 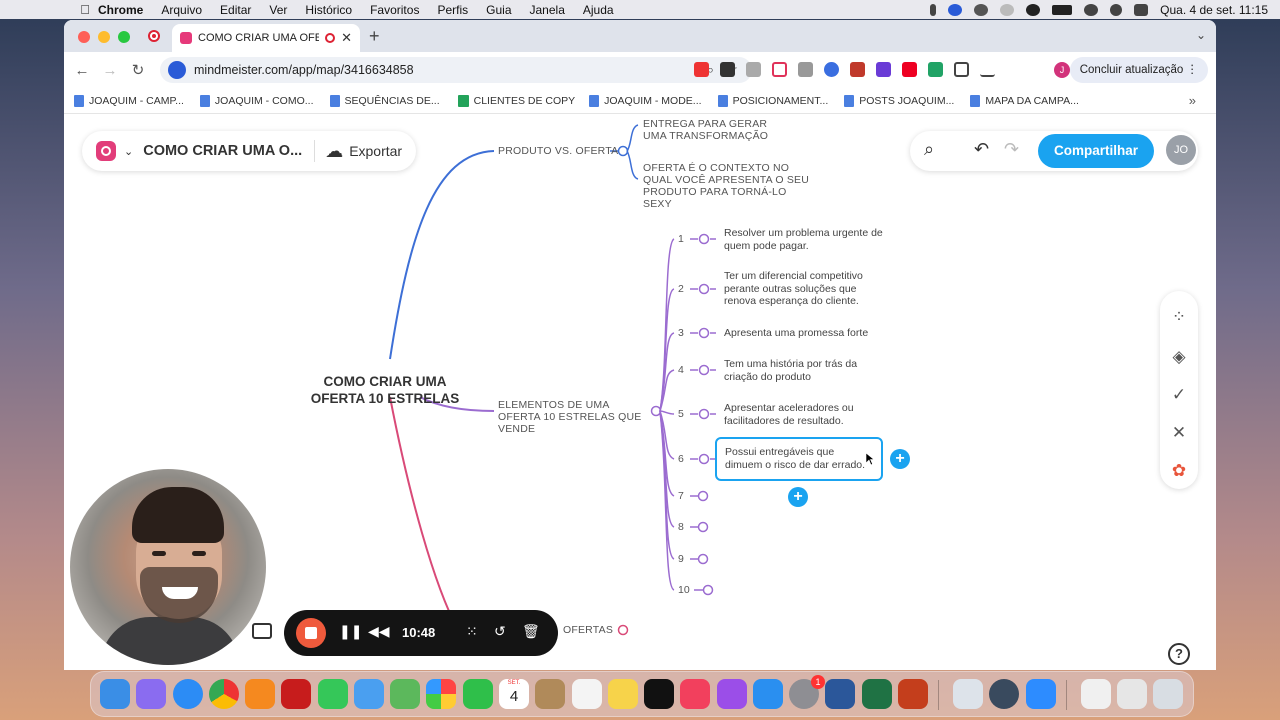 I want to click on paint-bucket-icon: ◈, so click(x=1179, y=357).